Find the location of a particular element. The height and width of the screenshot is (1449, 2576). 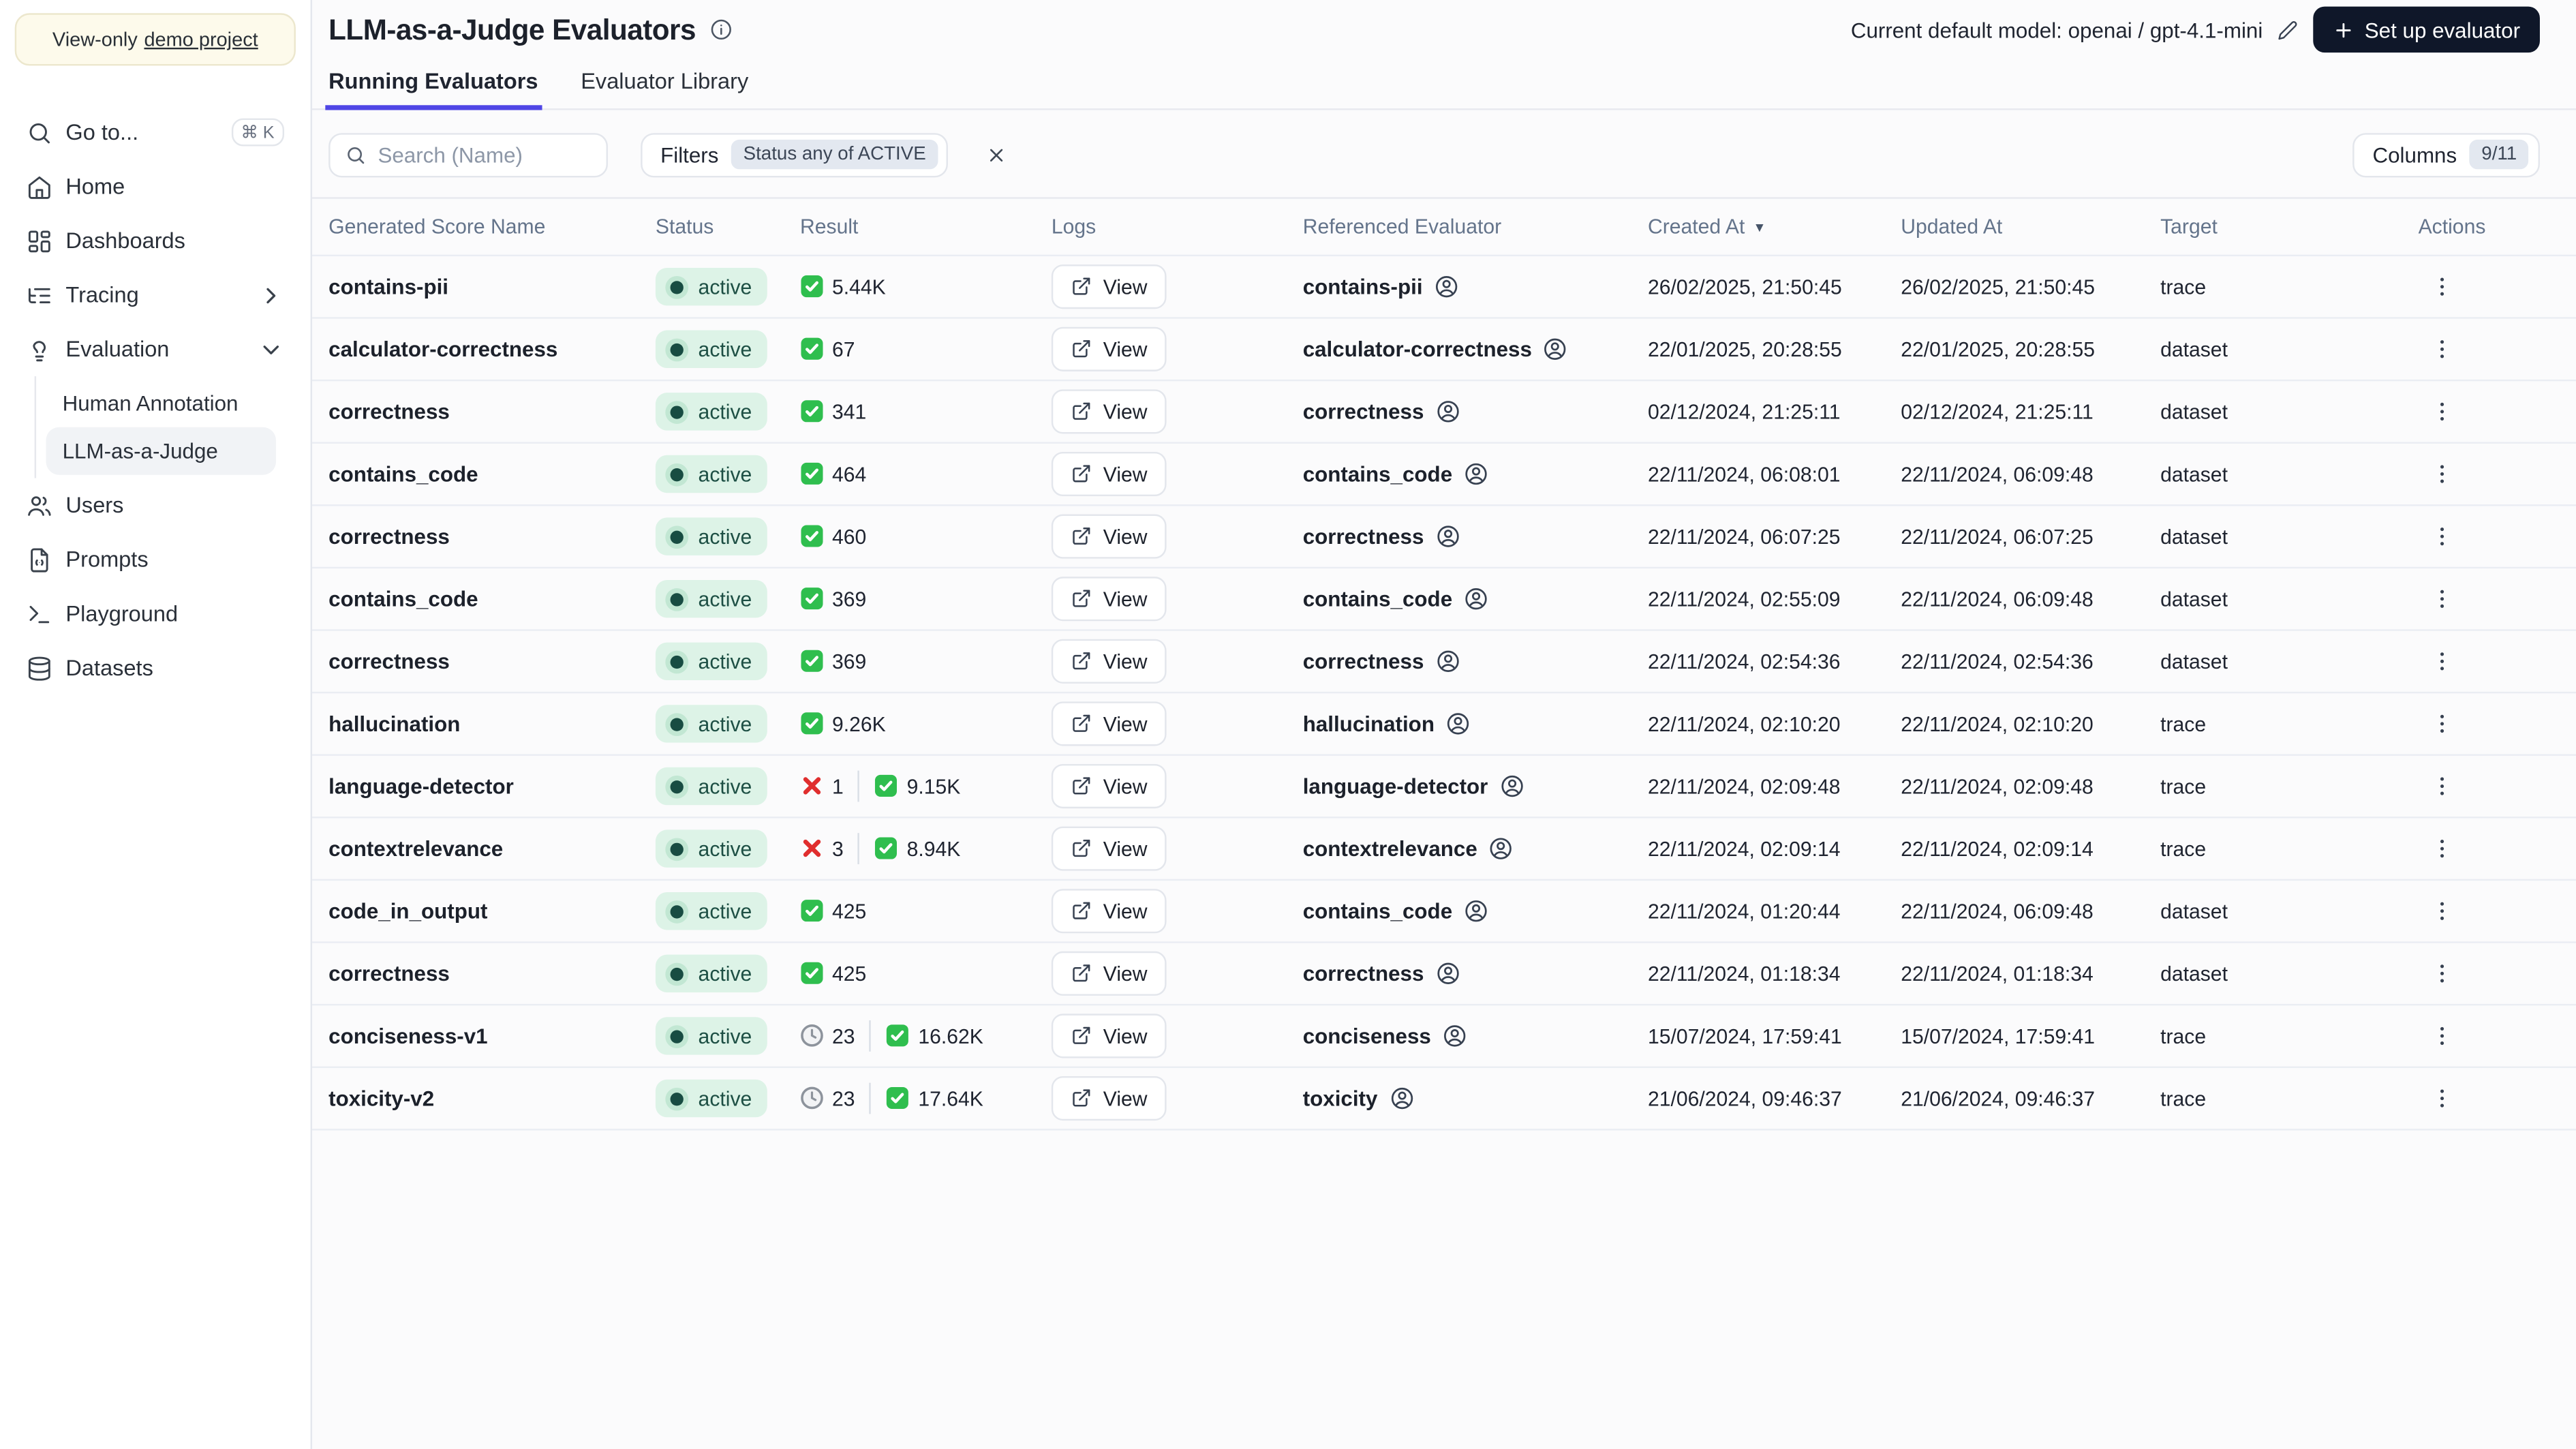

sidebar-item-human-annotation: Human Annotation is located at coordinates (161, 404).